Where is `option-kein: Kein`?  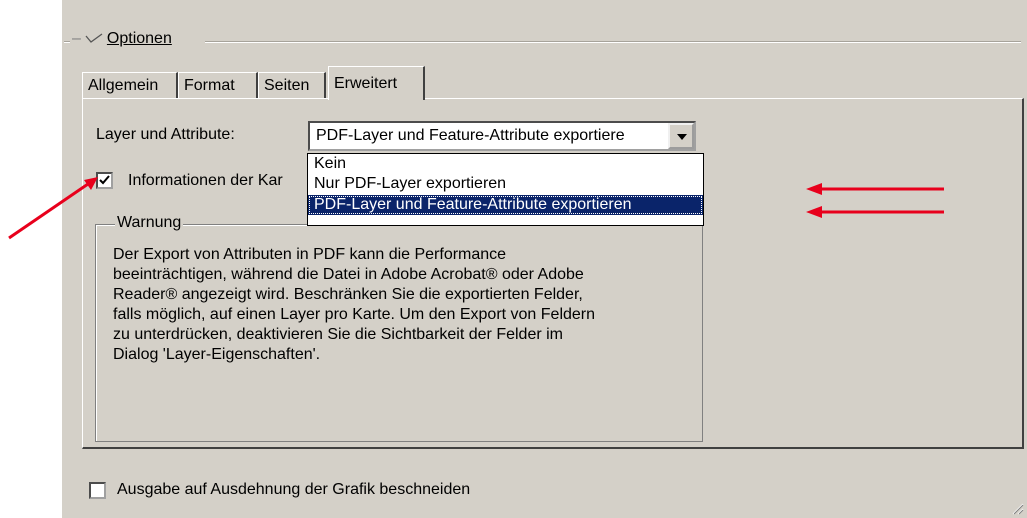
option-kein: Kein is located at coordinates (505, 164).